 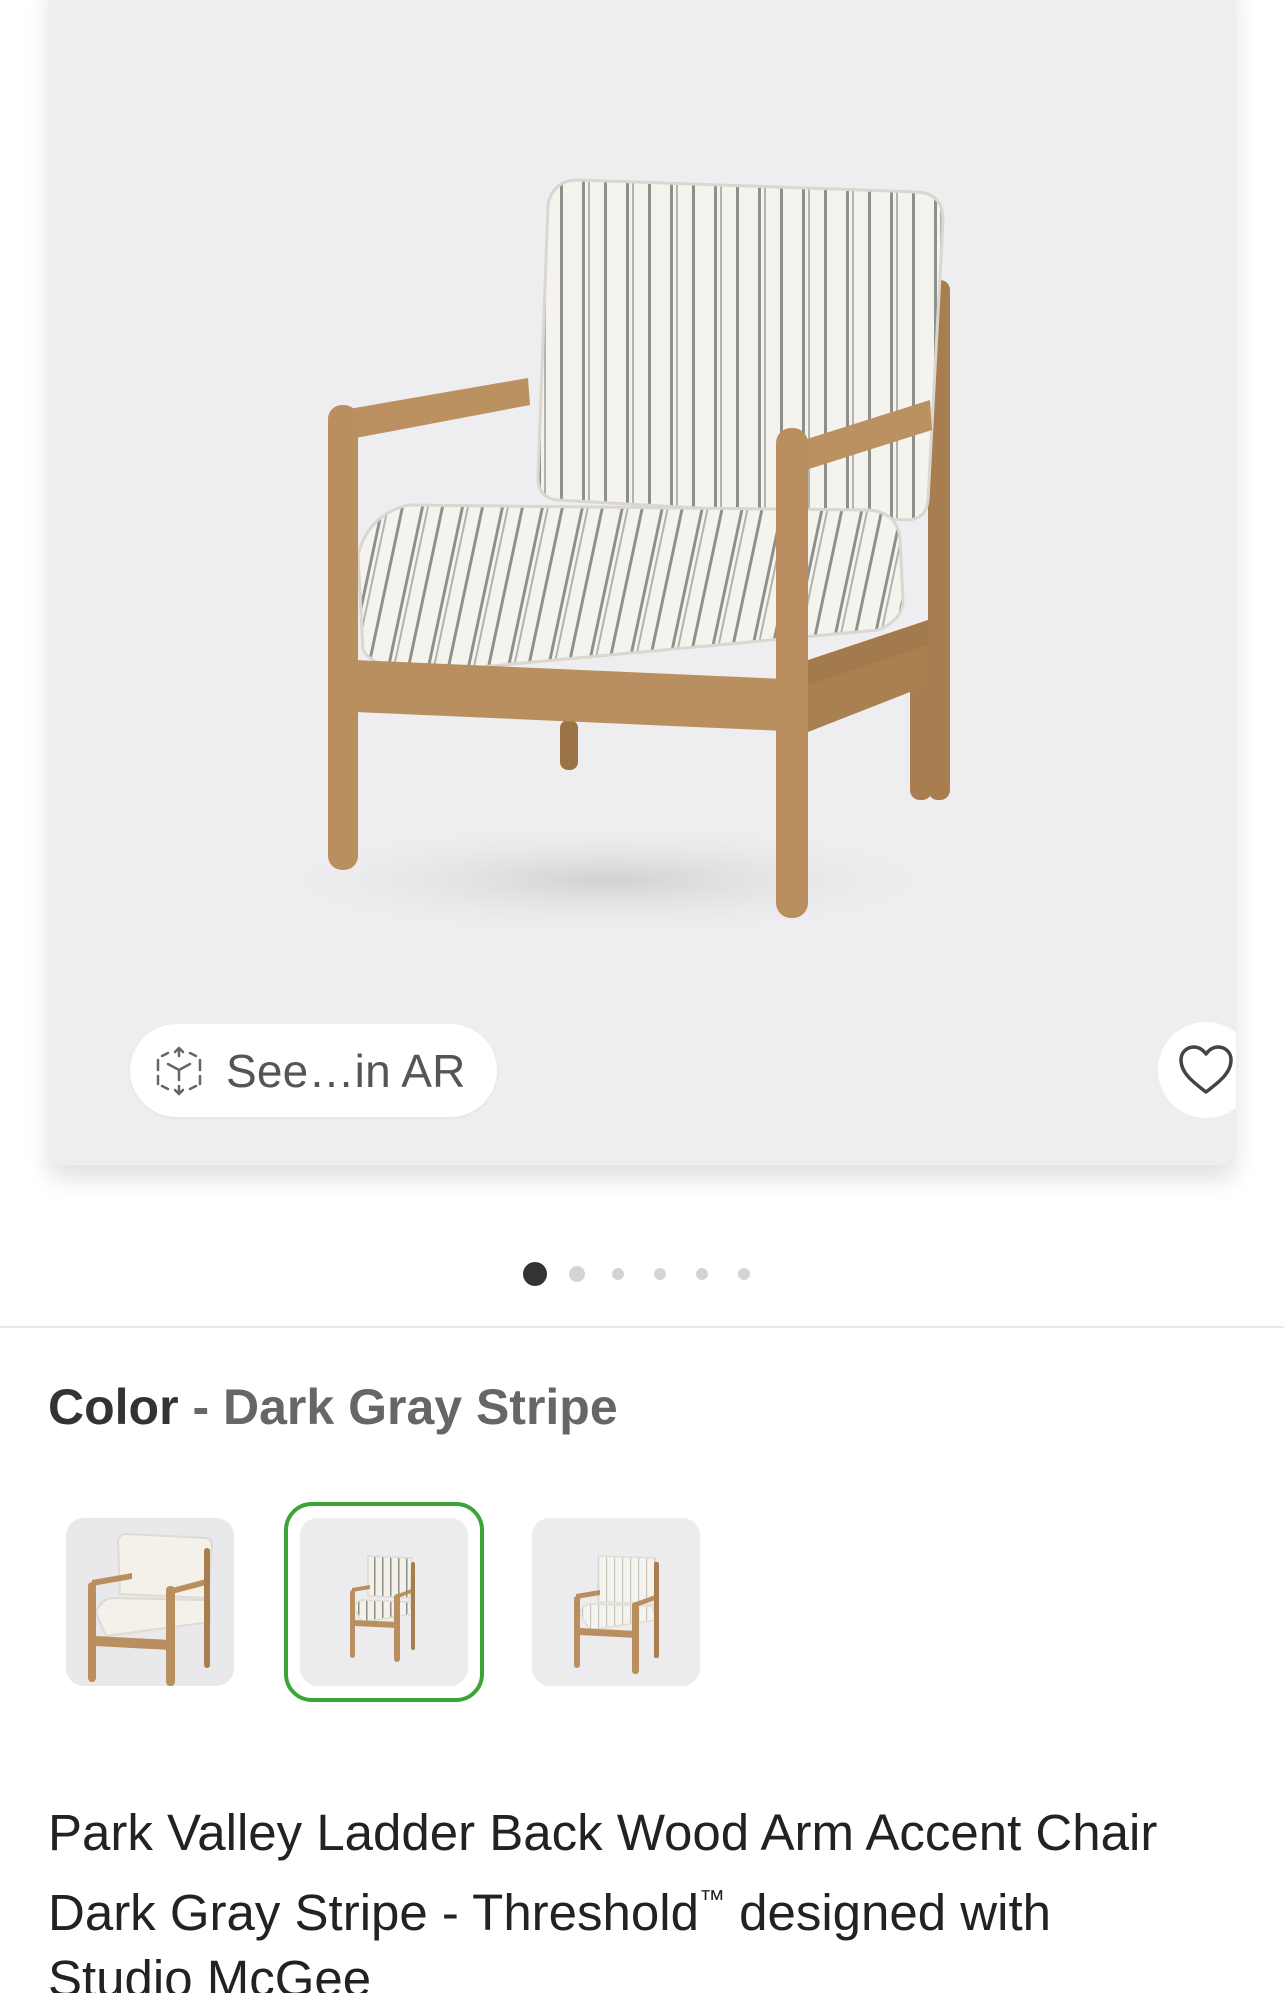 I want to click on see-in-ar-button: See…in AR, so click(x=313, y=1070).